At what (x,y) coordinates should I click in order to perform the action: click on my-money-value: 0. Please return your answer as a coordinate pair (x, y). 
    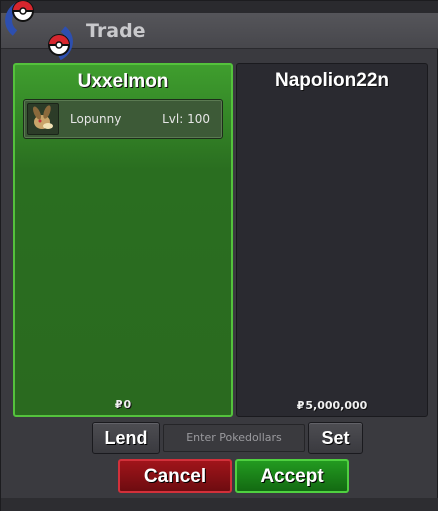
    Looking at the image, I should click on (127, 404).